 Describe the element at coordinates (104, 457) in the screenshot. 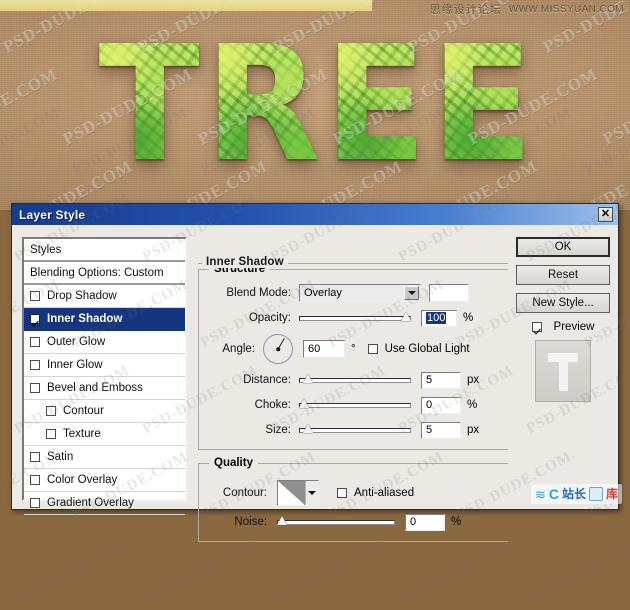

I see `style-row-satin: Satin` at that location.